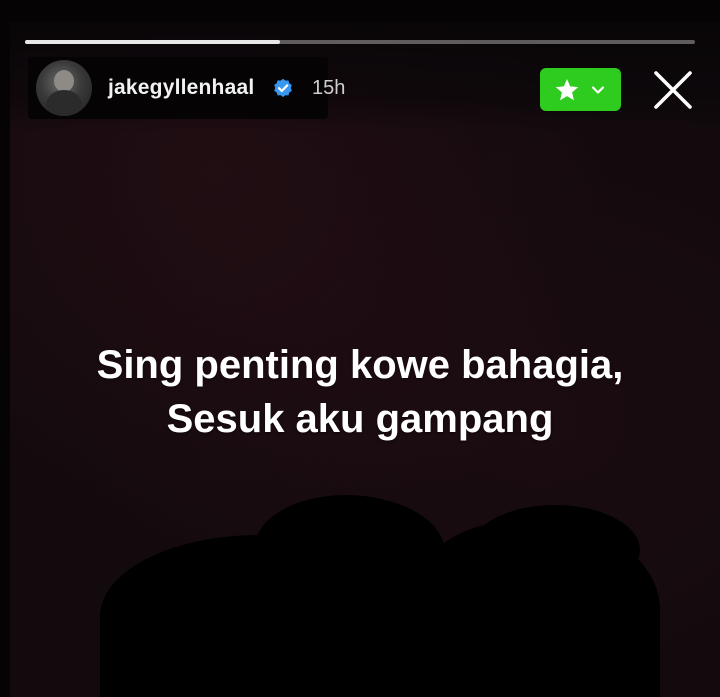 The width and height of the screenshot is (720, 697). I want to click on chevron-down-icon, so click(598, 90).